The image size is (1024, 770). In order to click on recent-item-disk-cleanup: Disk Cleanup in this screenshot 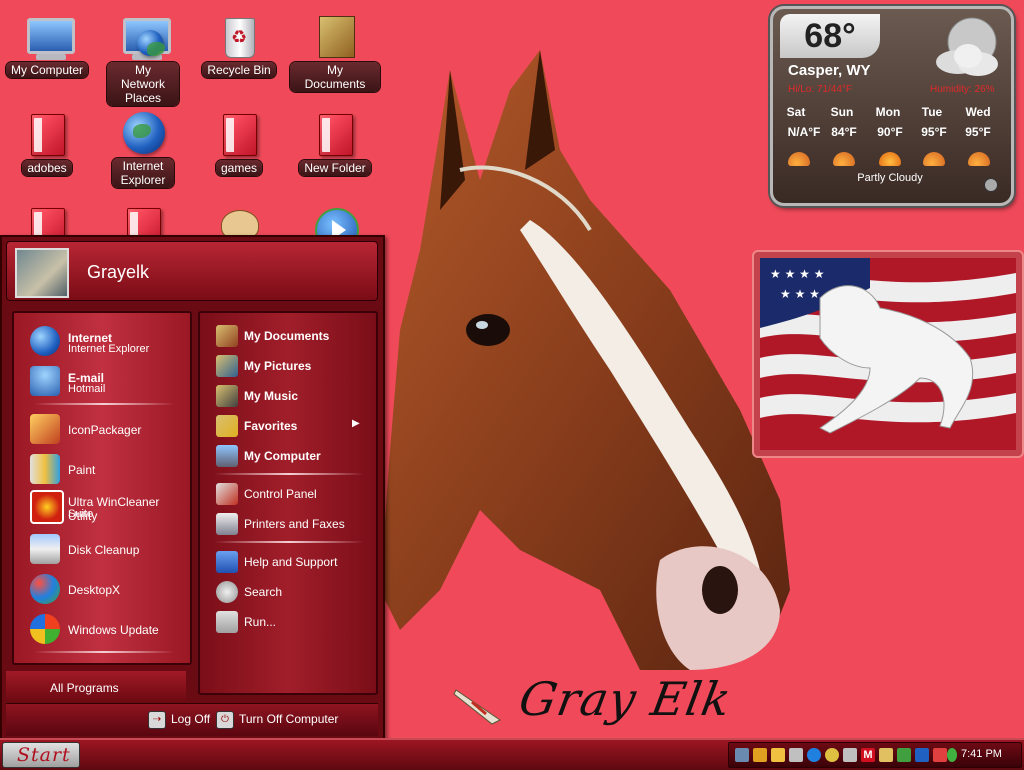, I will do `click(102, 549)`.